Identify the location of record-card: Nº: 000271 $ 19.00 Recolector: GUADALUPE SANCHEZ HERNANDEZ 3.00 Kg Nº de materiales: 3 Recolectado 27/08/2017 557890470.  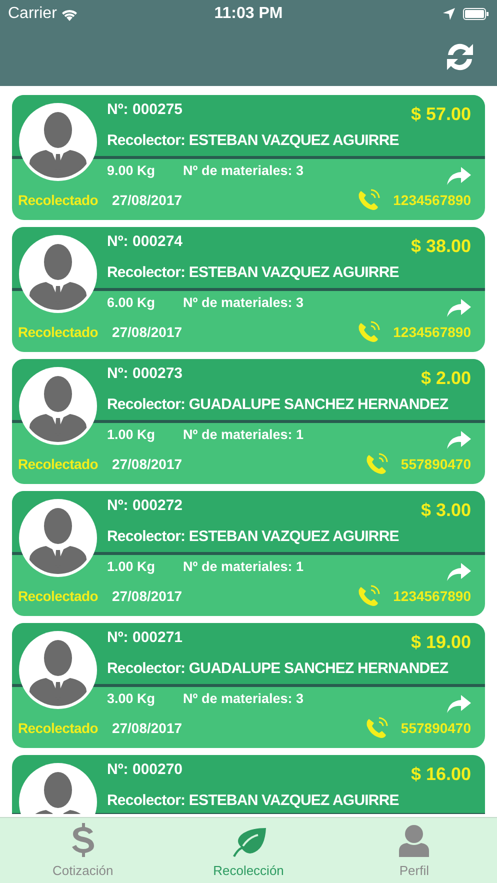
(248, 685).